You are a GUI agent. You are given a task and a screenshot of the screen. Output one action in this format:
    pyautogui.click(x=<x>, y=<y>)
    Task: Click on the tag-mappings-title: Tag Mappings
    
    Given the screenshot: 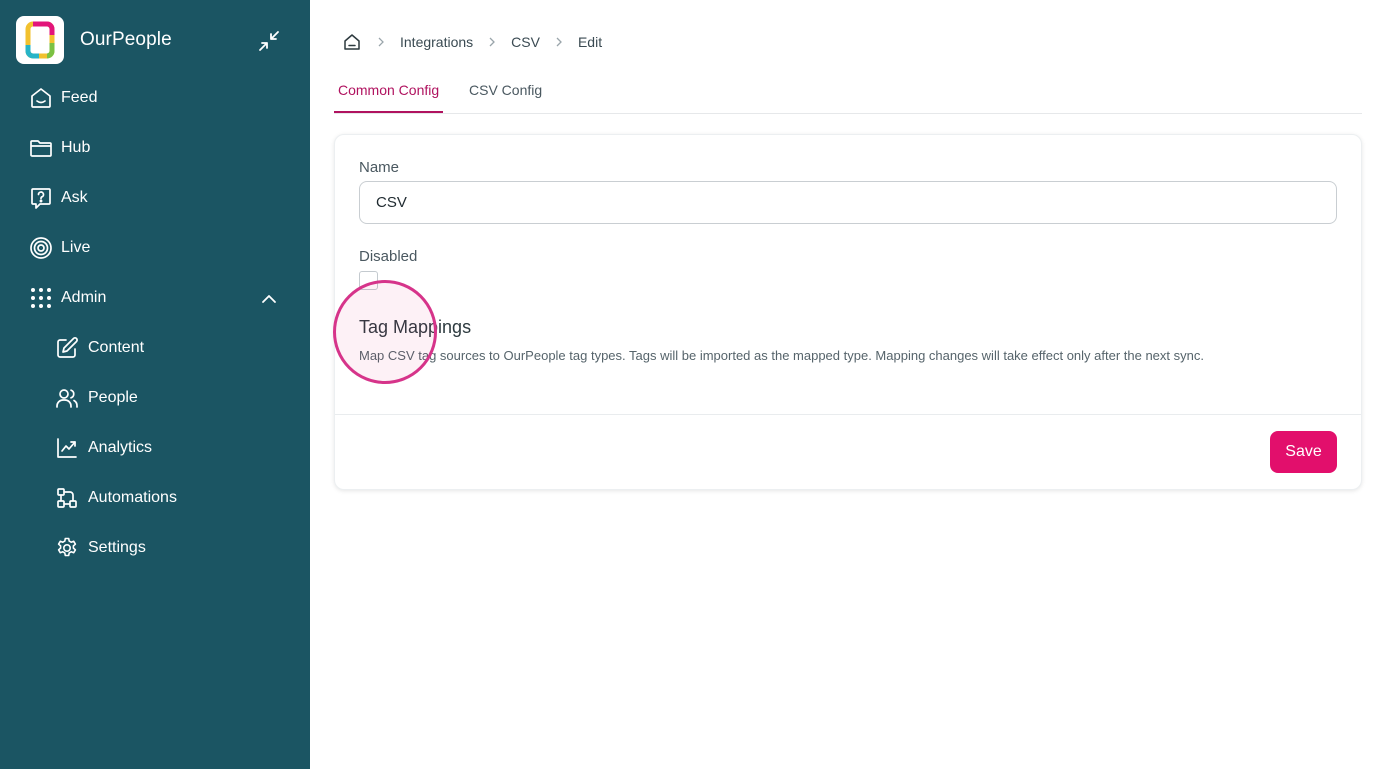 What is the action you would take?
    pyautogui.click(x=415, y=327)
    